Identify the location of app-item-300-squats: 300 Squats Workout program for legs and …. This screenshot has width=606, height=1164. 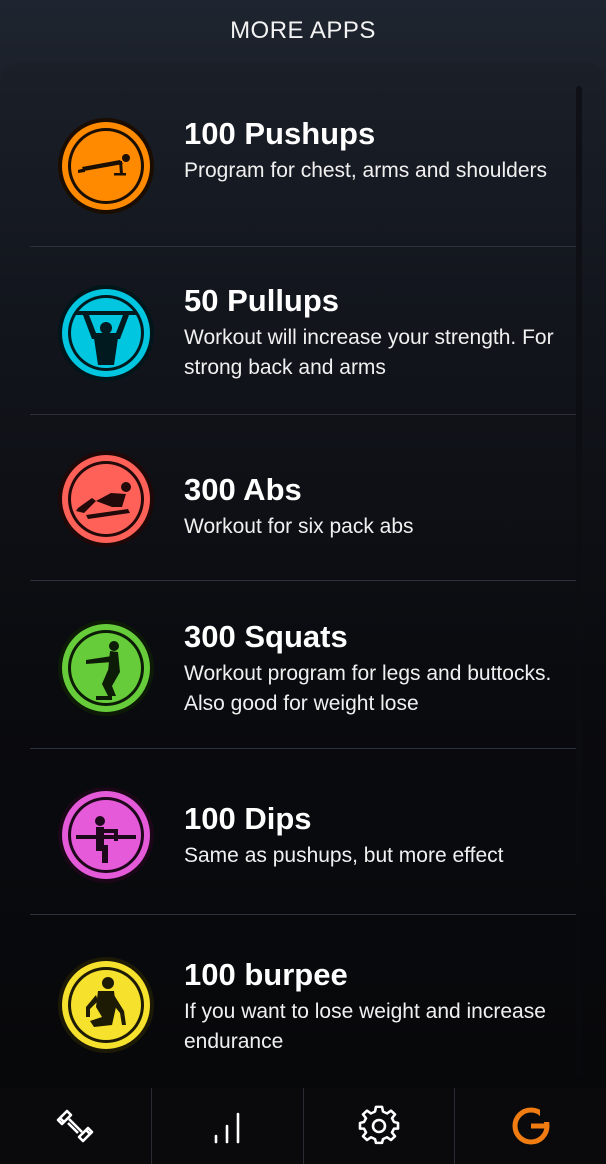
(303, 665).